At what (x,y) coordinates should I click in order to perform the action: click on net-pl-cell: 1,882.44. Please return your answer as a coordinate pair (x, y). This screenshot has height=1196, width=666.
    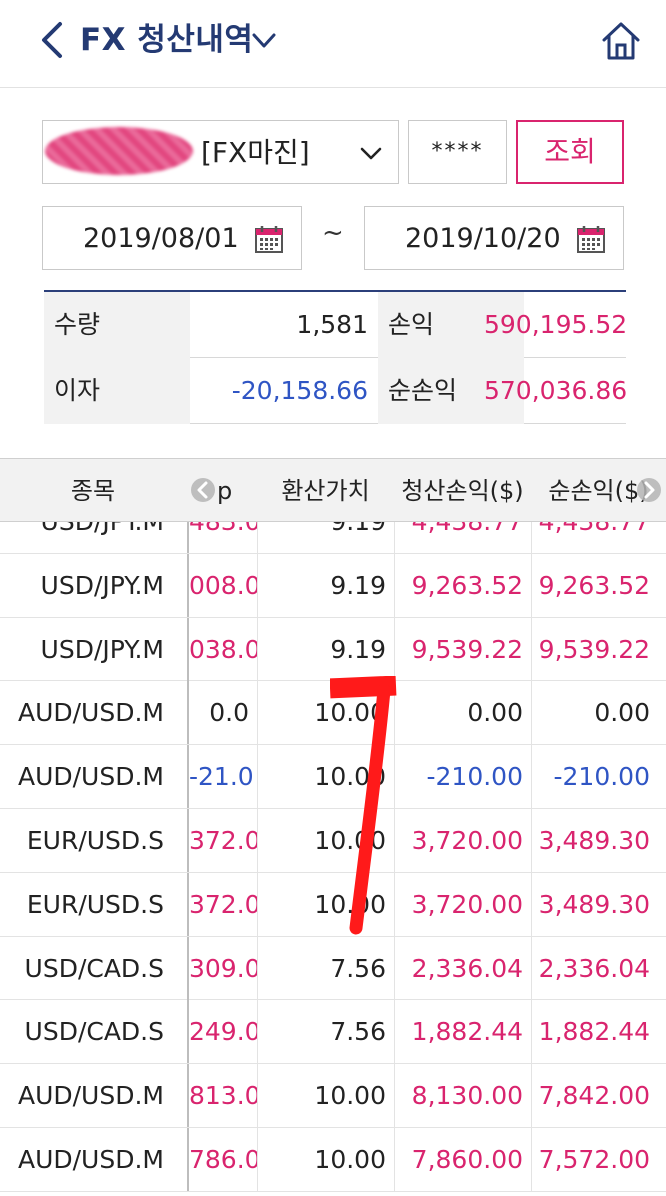
    Looking at the image, I should click on (598, 1032).